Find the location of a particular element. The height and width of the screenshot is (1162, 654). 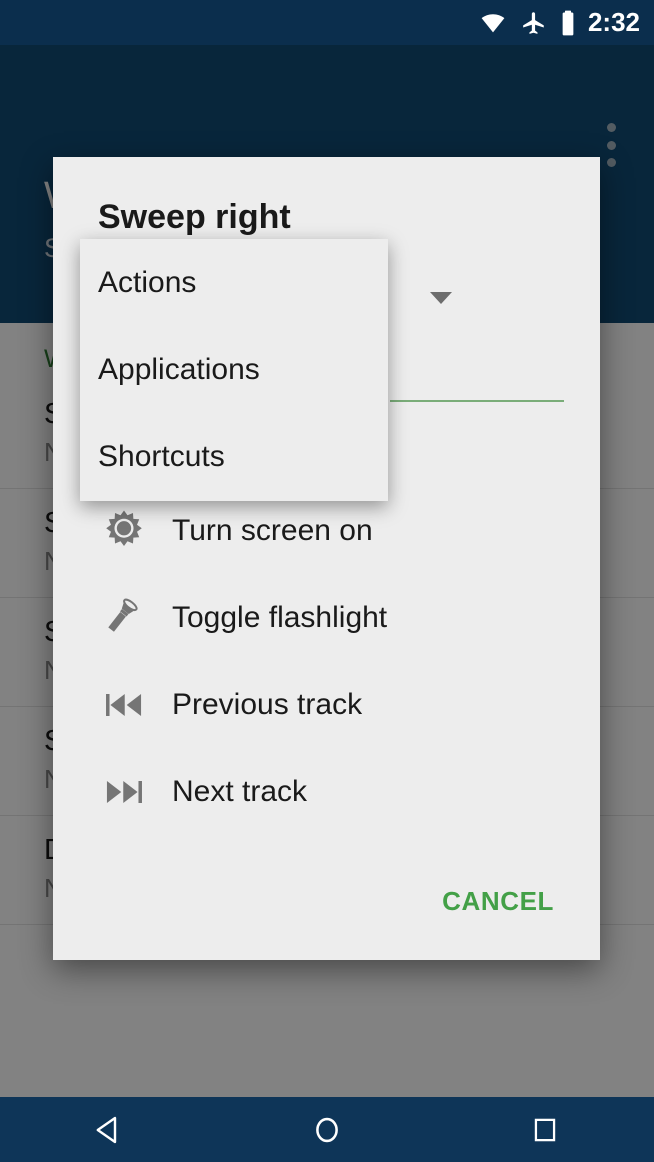

next-track-icon is located at coordinates (124, 792).